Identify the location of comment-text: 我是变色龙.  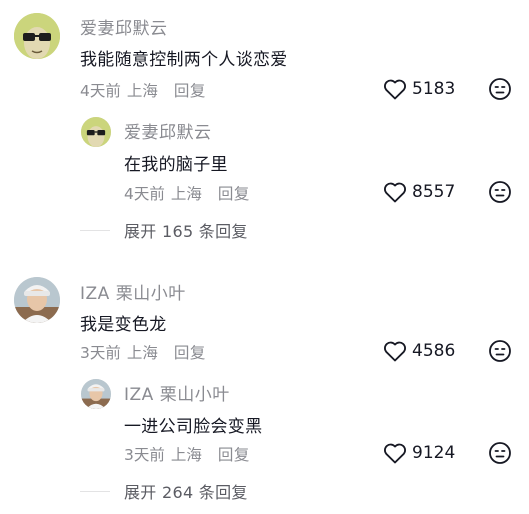
(123, 325).